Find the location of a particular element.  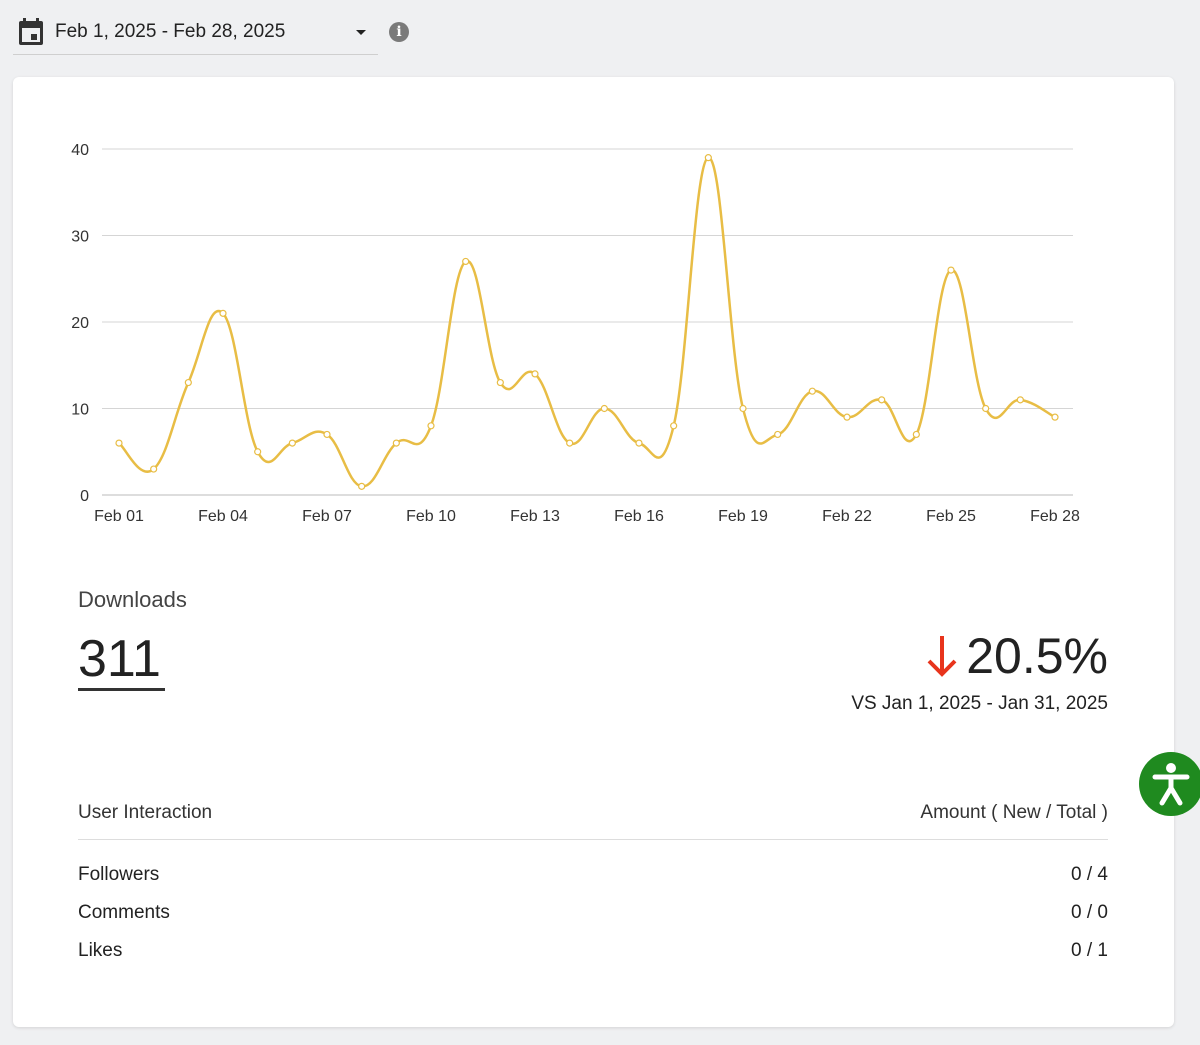

accessibility-button is located at coordinates (1169, 784).